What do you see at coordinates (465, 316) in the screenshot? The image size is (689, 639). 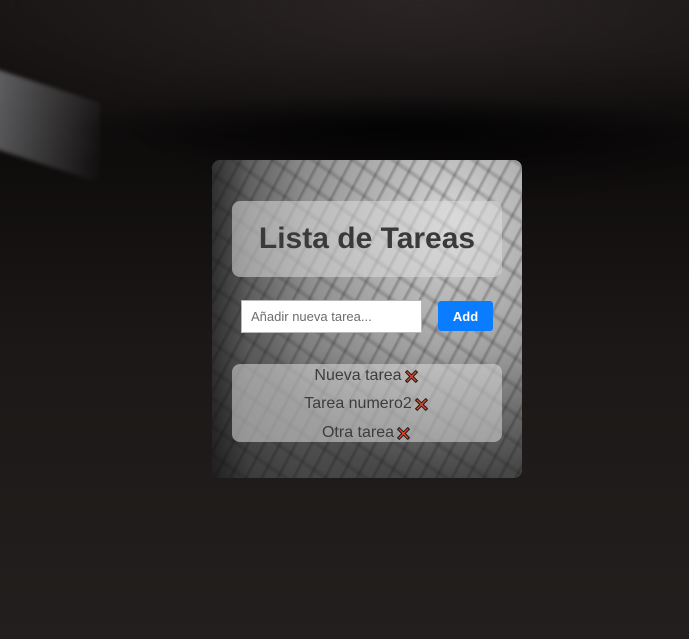 I see `add-task-button: Add` at bounding box center [465, 316].